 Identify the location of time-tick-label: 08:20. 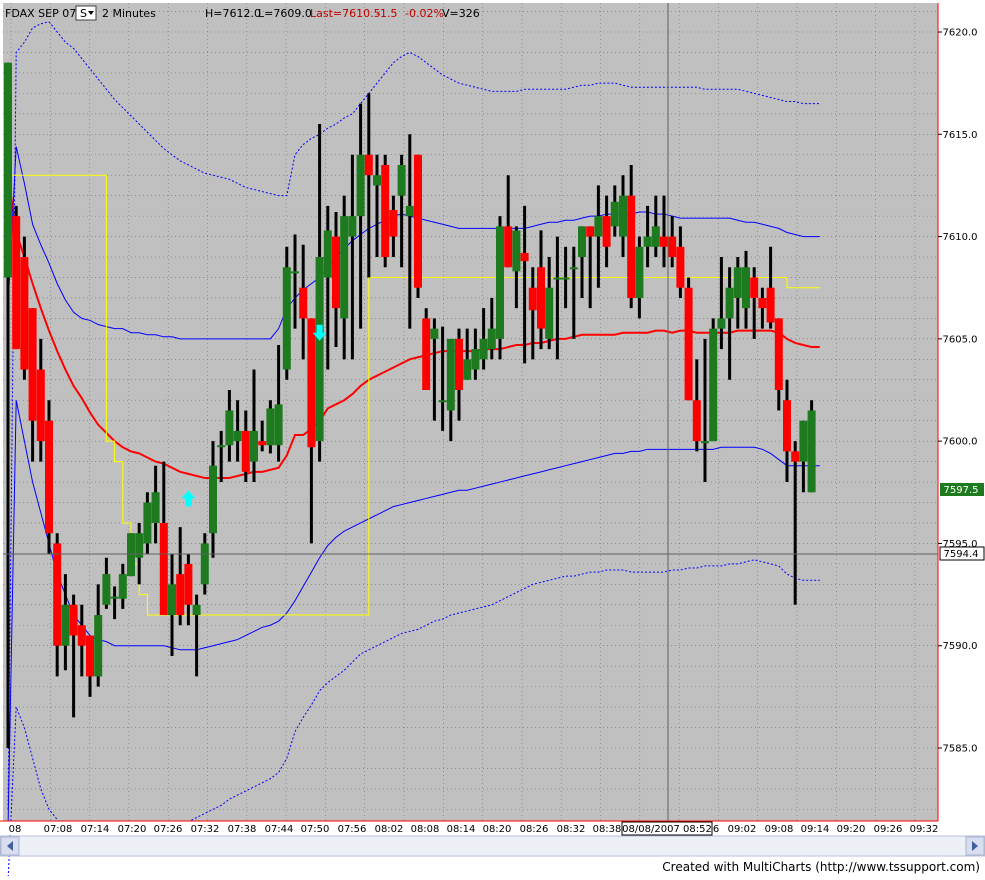
(497, 829).